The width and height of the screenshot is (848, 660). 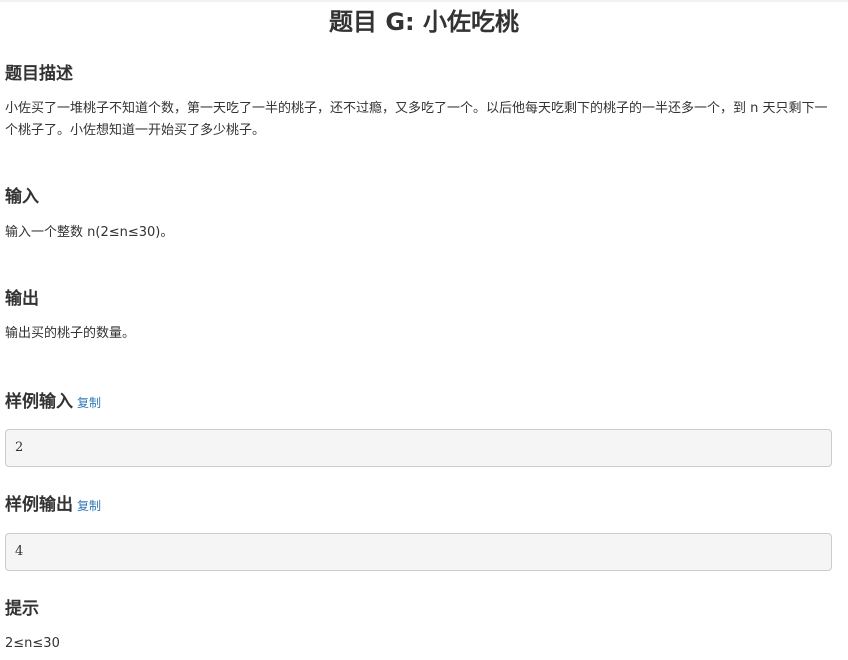 I want to click on sample-output-heading: 样例输出 复制, so click(x=53, y=505).